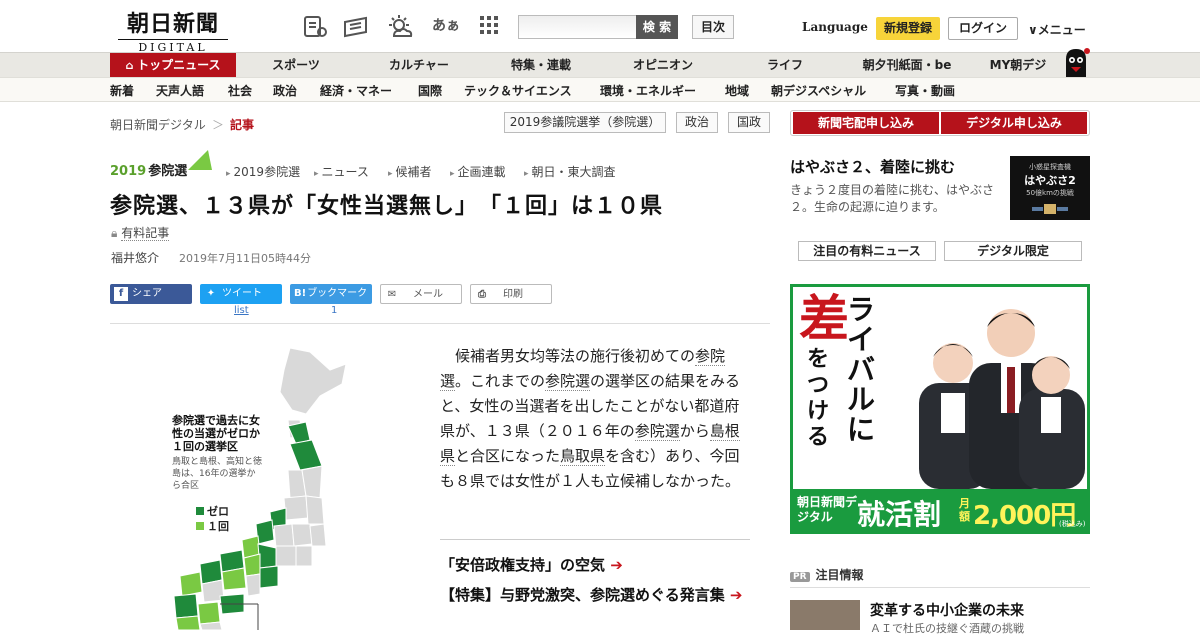 This screenshot has height=636, width=1200. What do you see at coordinates (315, 27) in the screenshot?
I see `reader-icon` at bounding box center [315, 27].